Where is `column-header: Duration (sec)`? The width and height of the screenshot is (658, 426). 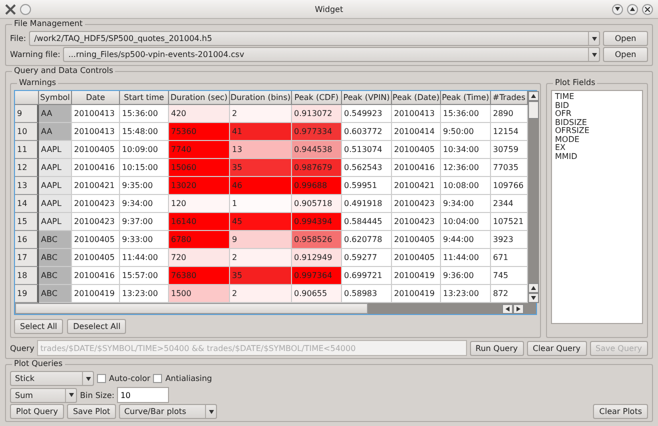
column-header: Duration (sec) is located at coordinates (199, 98).